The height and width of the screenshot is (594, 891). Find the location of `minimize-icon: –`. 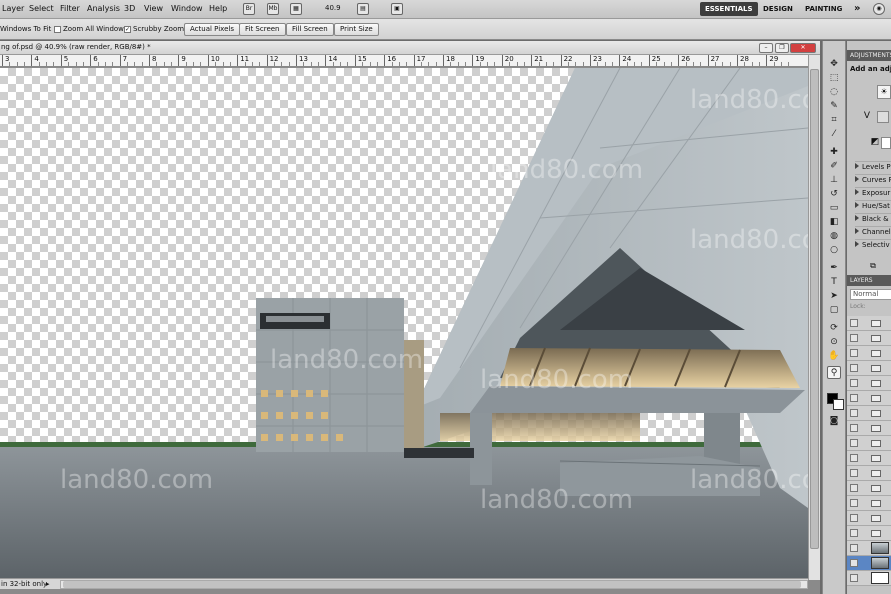

minimize-icon: – is located at coordinates (766, 48).